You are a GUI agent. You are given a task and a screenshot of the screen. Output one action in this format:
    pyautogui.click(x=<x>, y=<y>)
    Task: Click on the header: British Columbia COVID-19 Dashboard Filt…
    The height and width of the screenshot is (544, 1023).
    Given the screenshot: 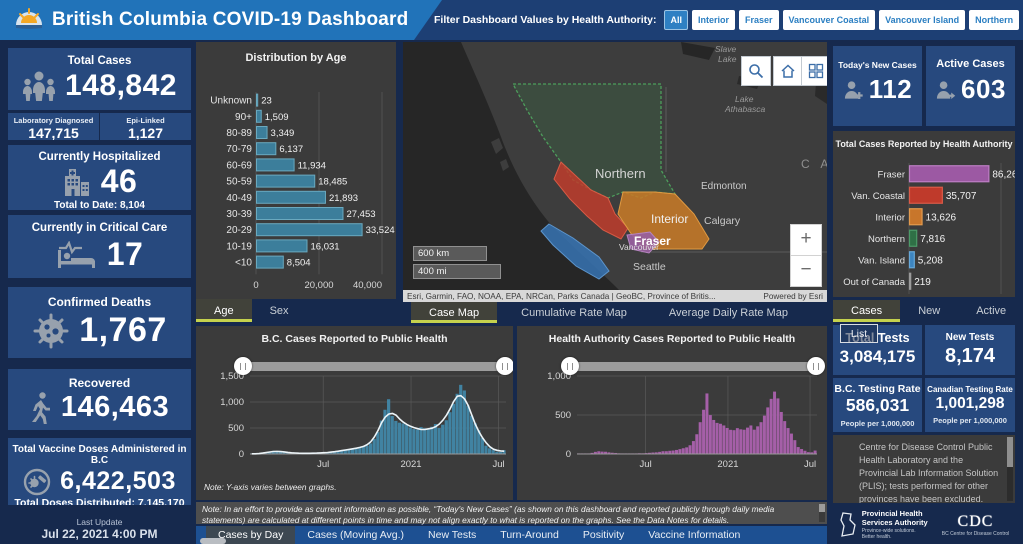 What is the action you would take?
    pyautogui.click(x=511, y=20)
    